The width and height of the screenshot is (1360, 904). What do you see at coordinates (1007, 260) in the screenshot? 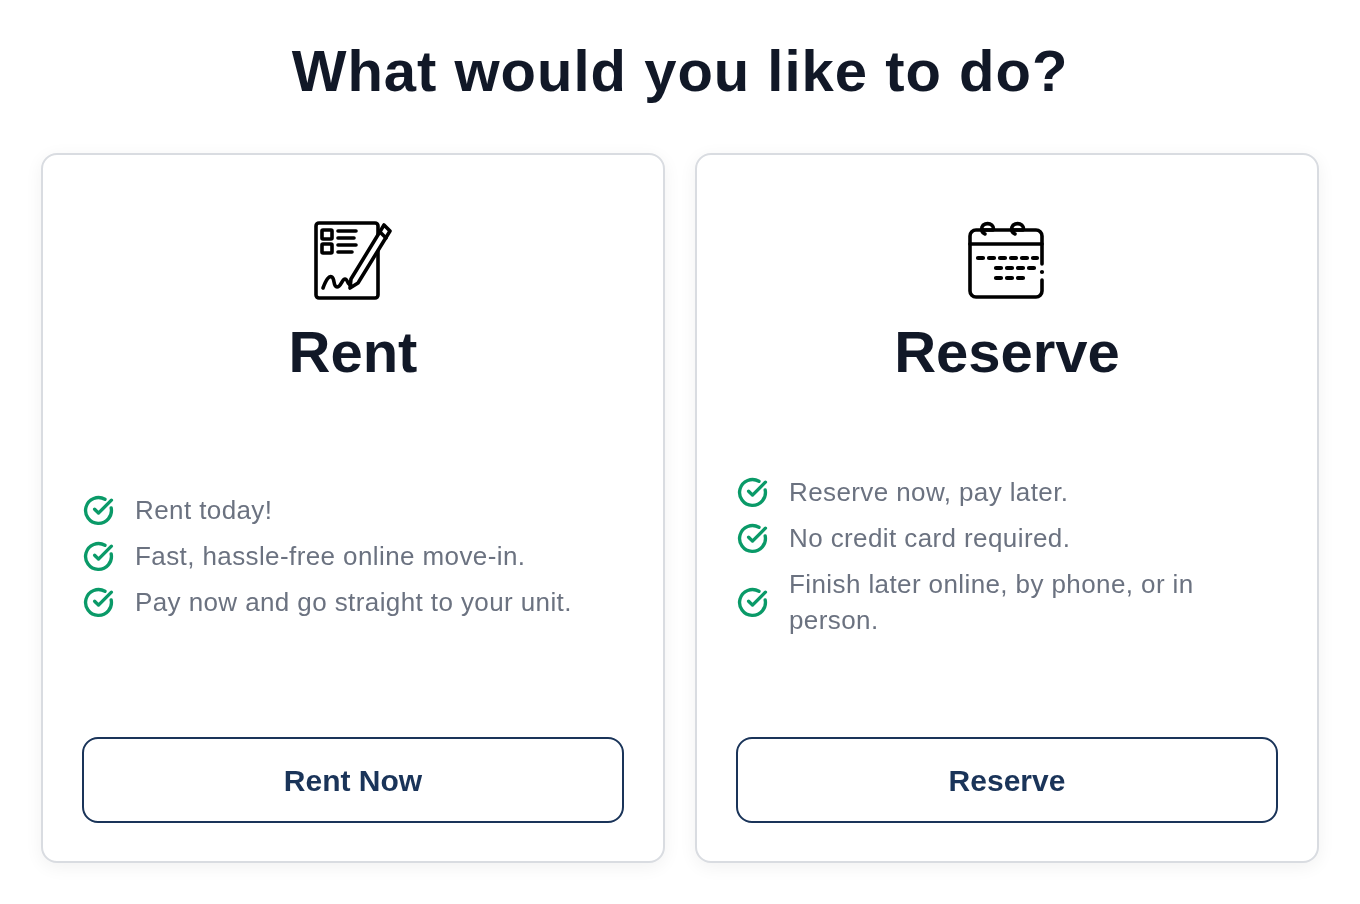
I see `calendar-icon` at bounding box center [1007, 260].